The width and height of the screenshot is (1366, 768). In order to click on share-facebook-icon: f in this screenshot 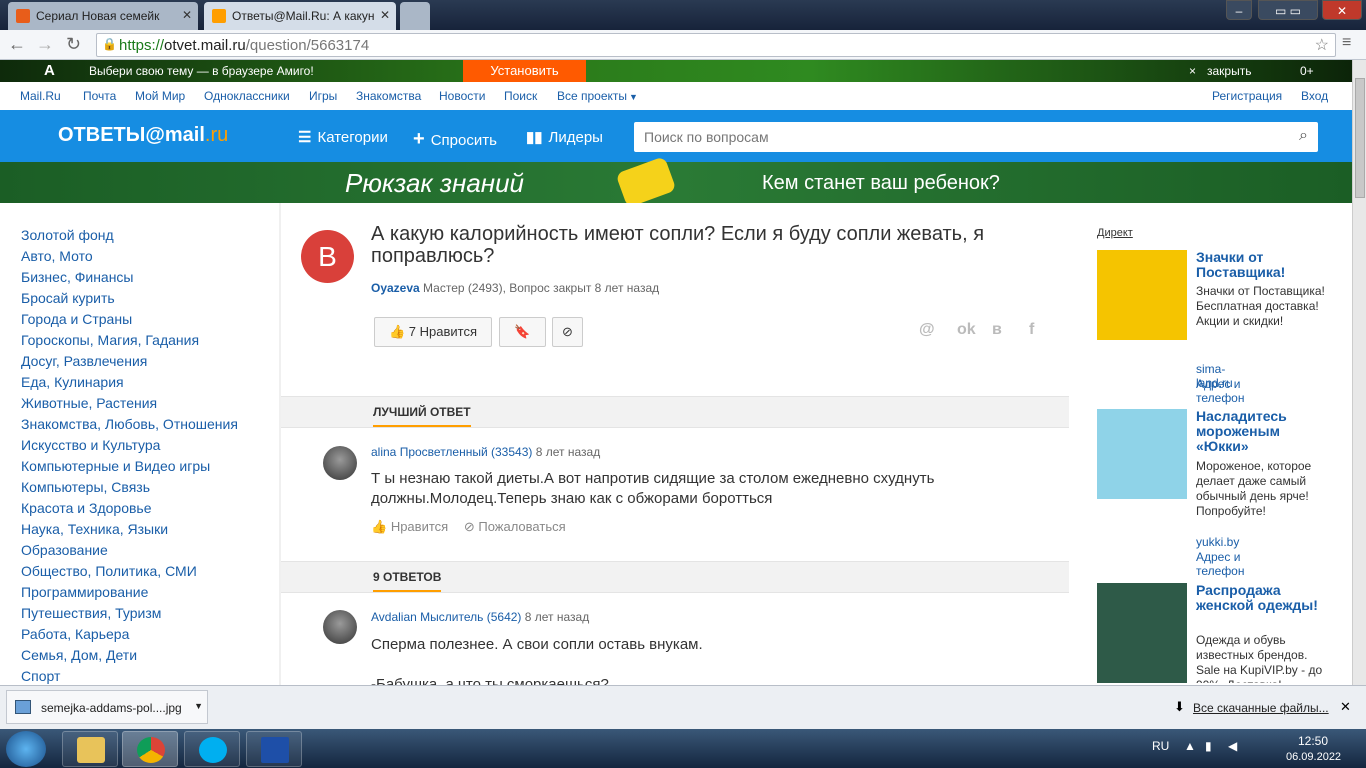, I will do `click(1031, 330)`.